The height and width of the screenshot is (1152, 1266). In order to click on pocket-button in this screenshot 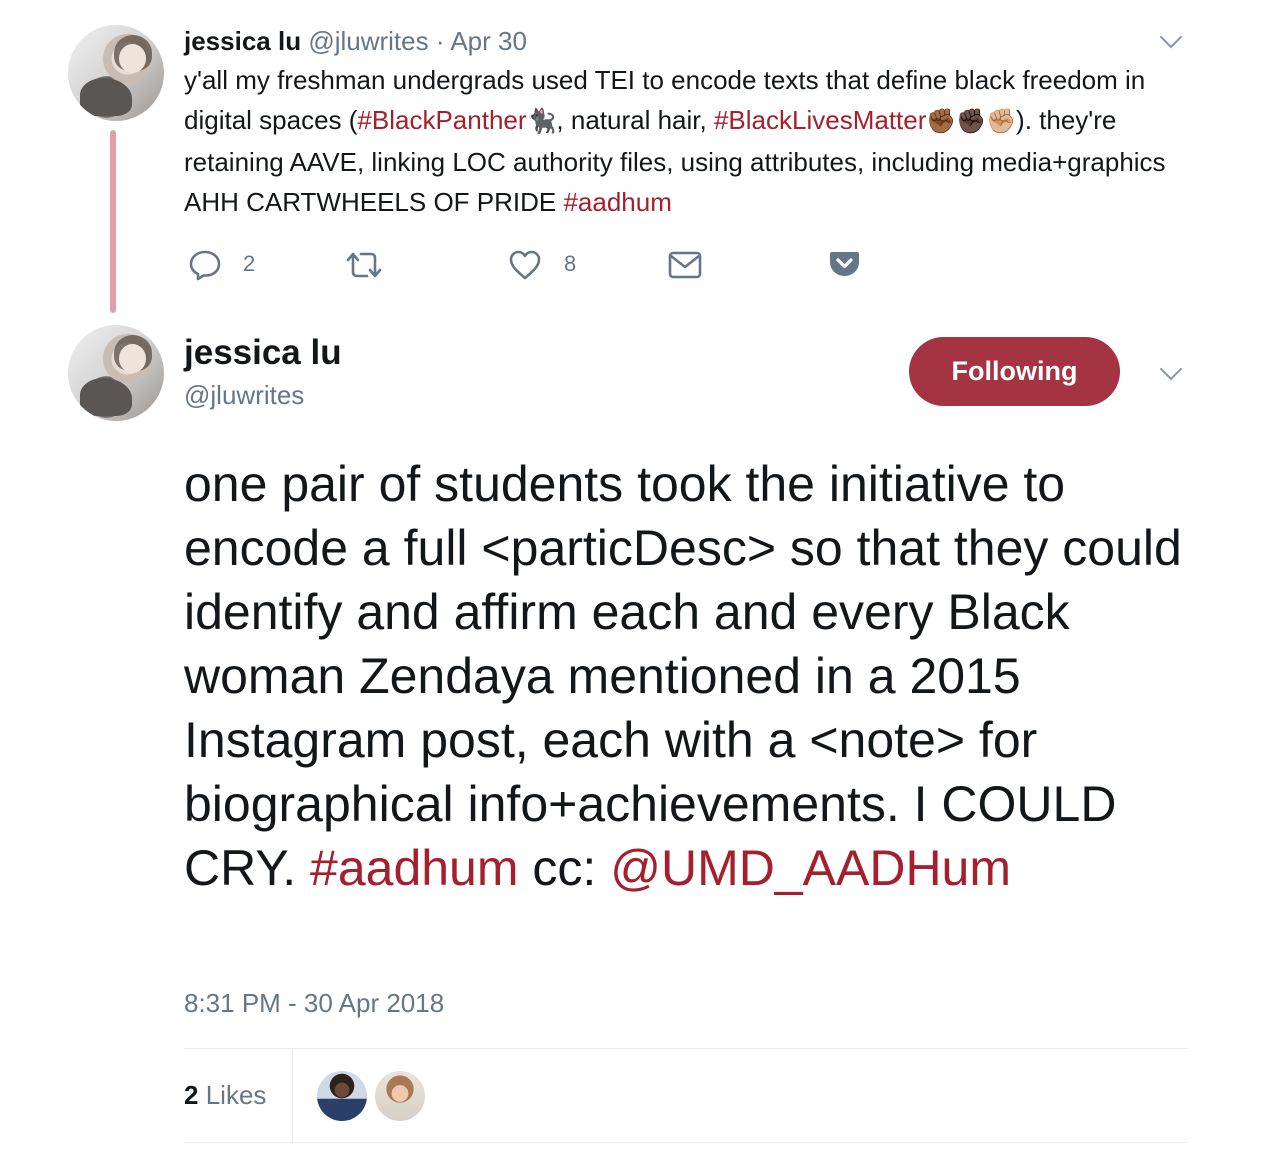, I will do `click(844, 264)`.